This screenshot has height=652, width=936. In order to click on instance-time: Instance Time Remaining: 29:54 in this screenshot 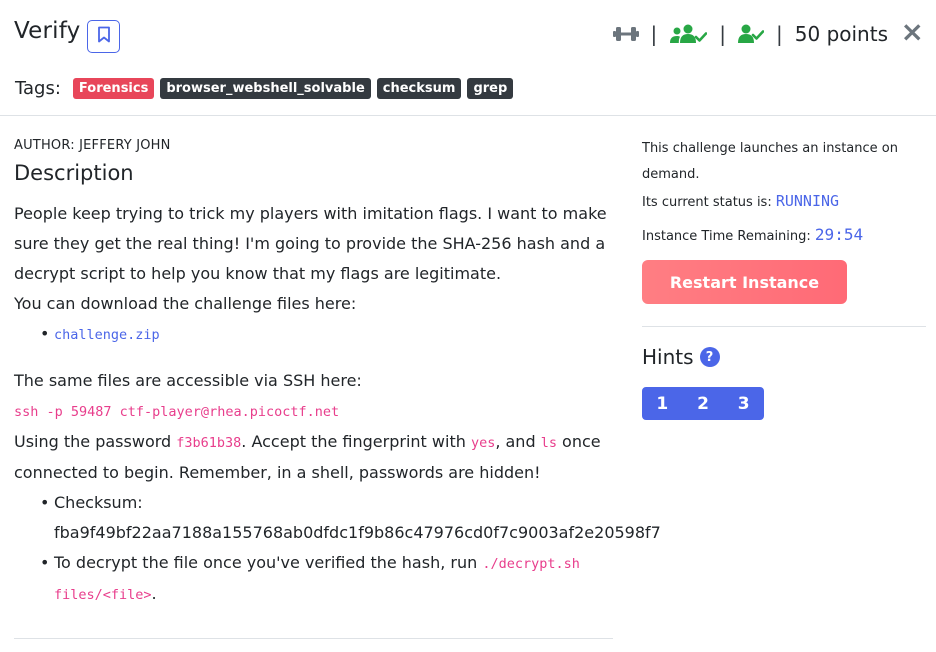, I will do `click(784, 236)`.